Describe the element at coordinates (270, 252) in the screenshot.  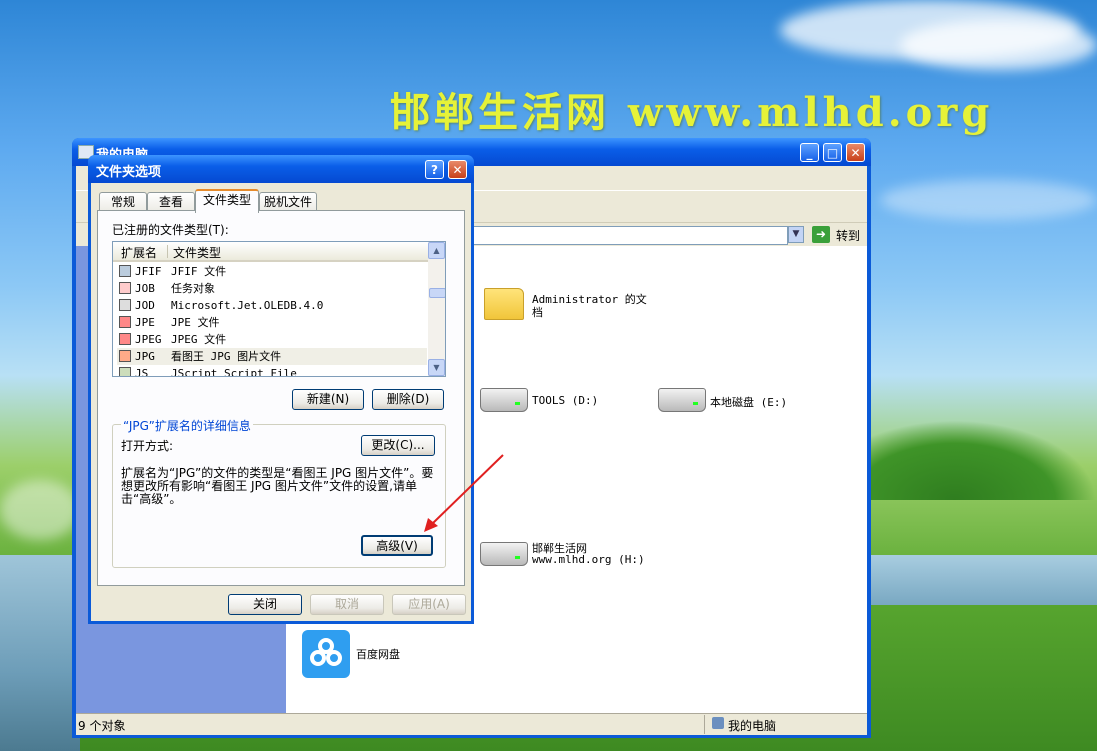
I see `list-header: 扩展名 文件类型` at that location.